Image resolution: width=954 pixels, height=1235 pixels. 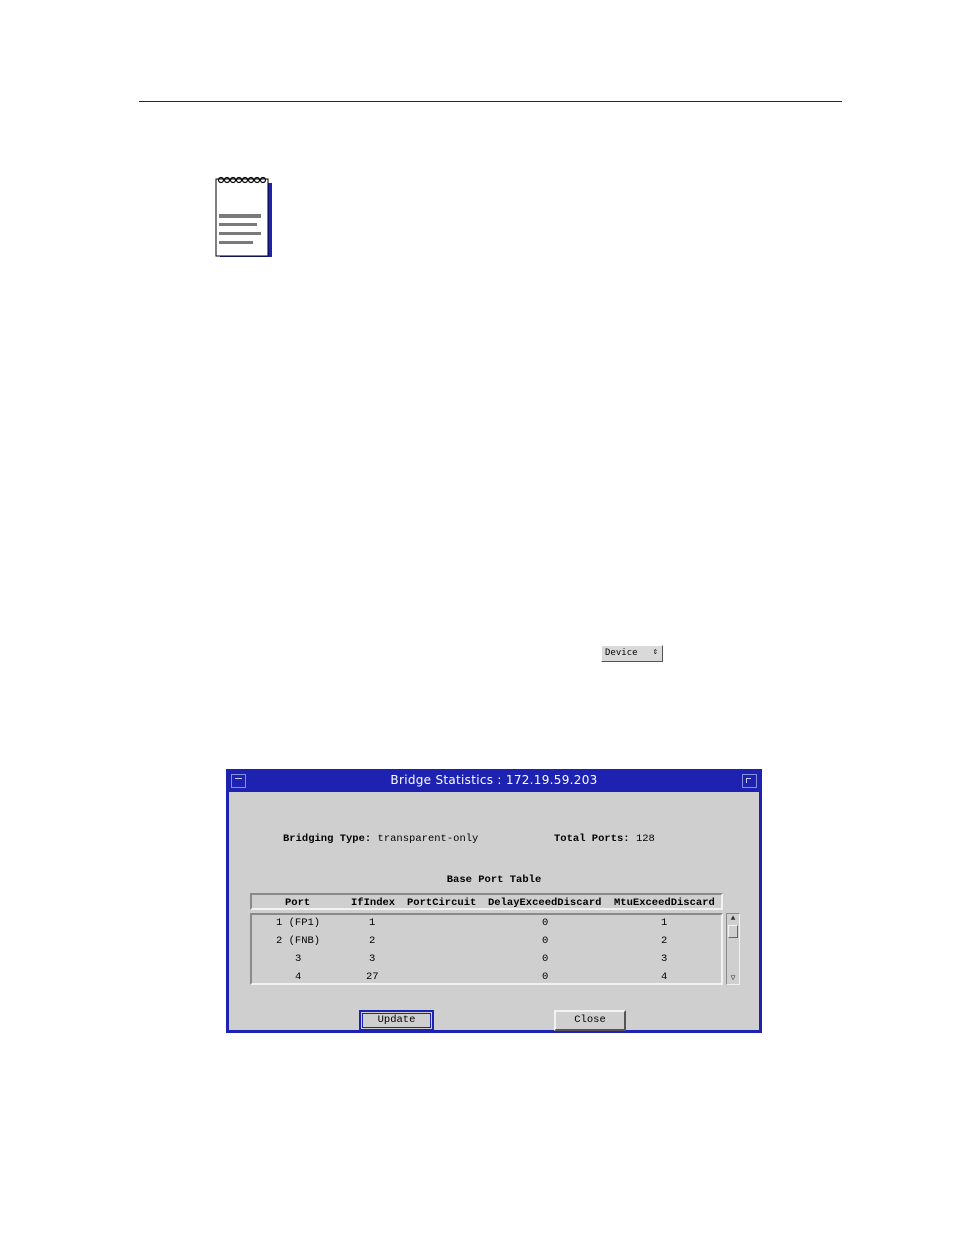 I want to click on table-row: 4 27 0 4, so click(x=486, y=976).